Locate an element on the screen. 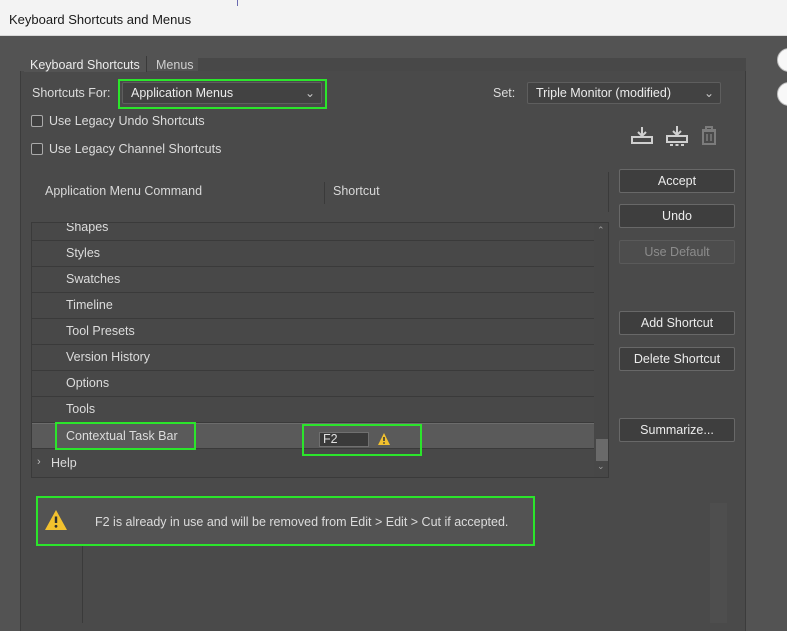 Image resolution: width=787 pixels, height=631 pixels. scroll-thumb is located at coordinates (602, 450).